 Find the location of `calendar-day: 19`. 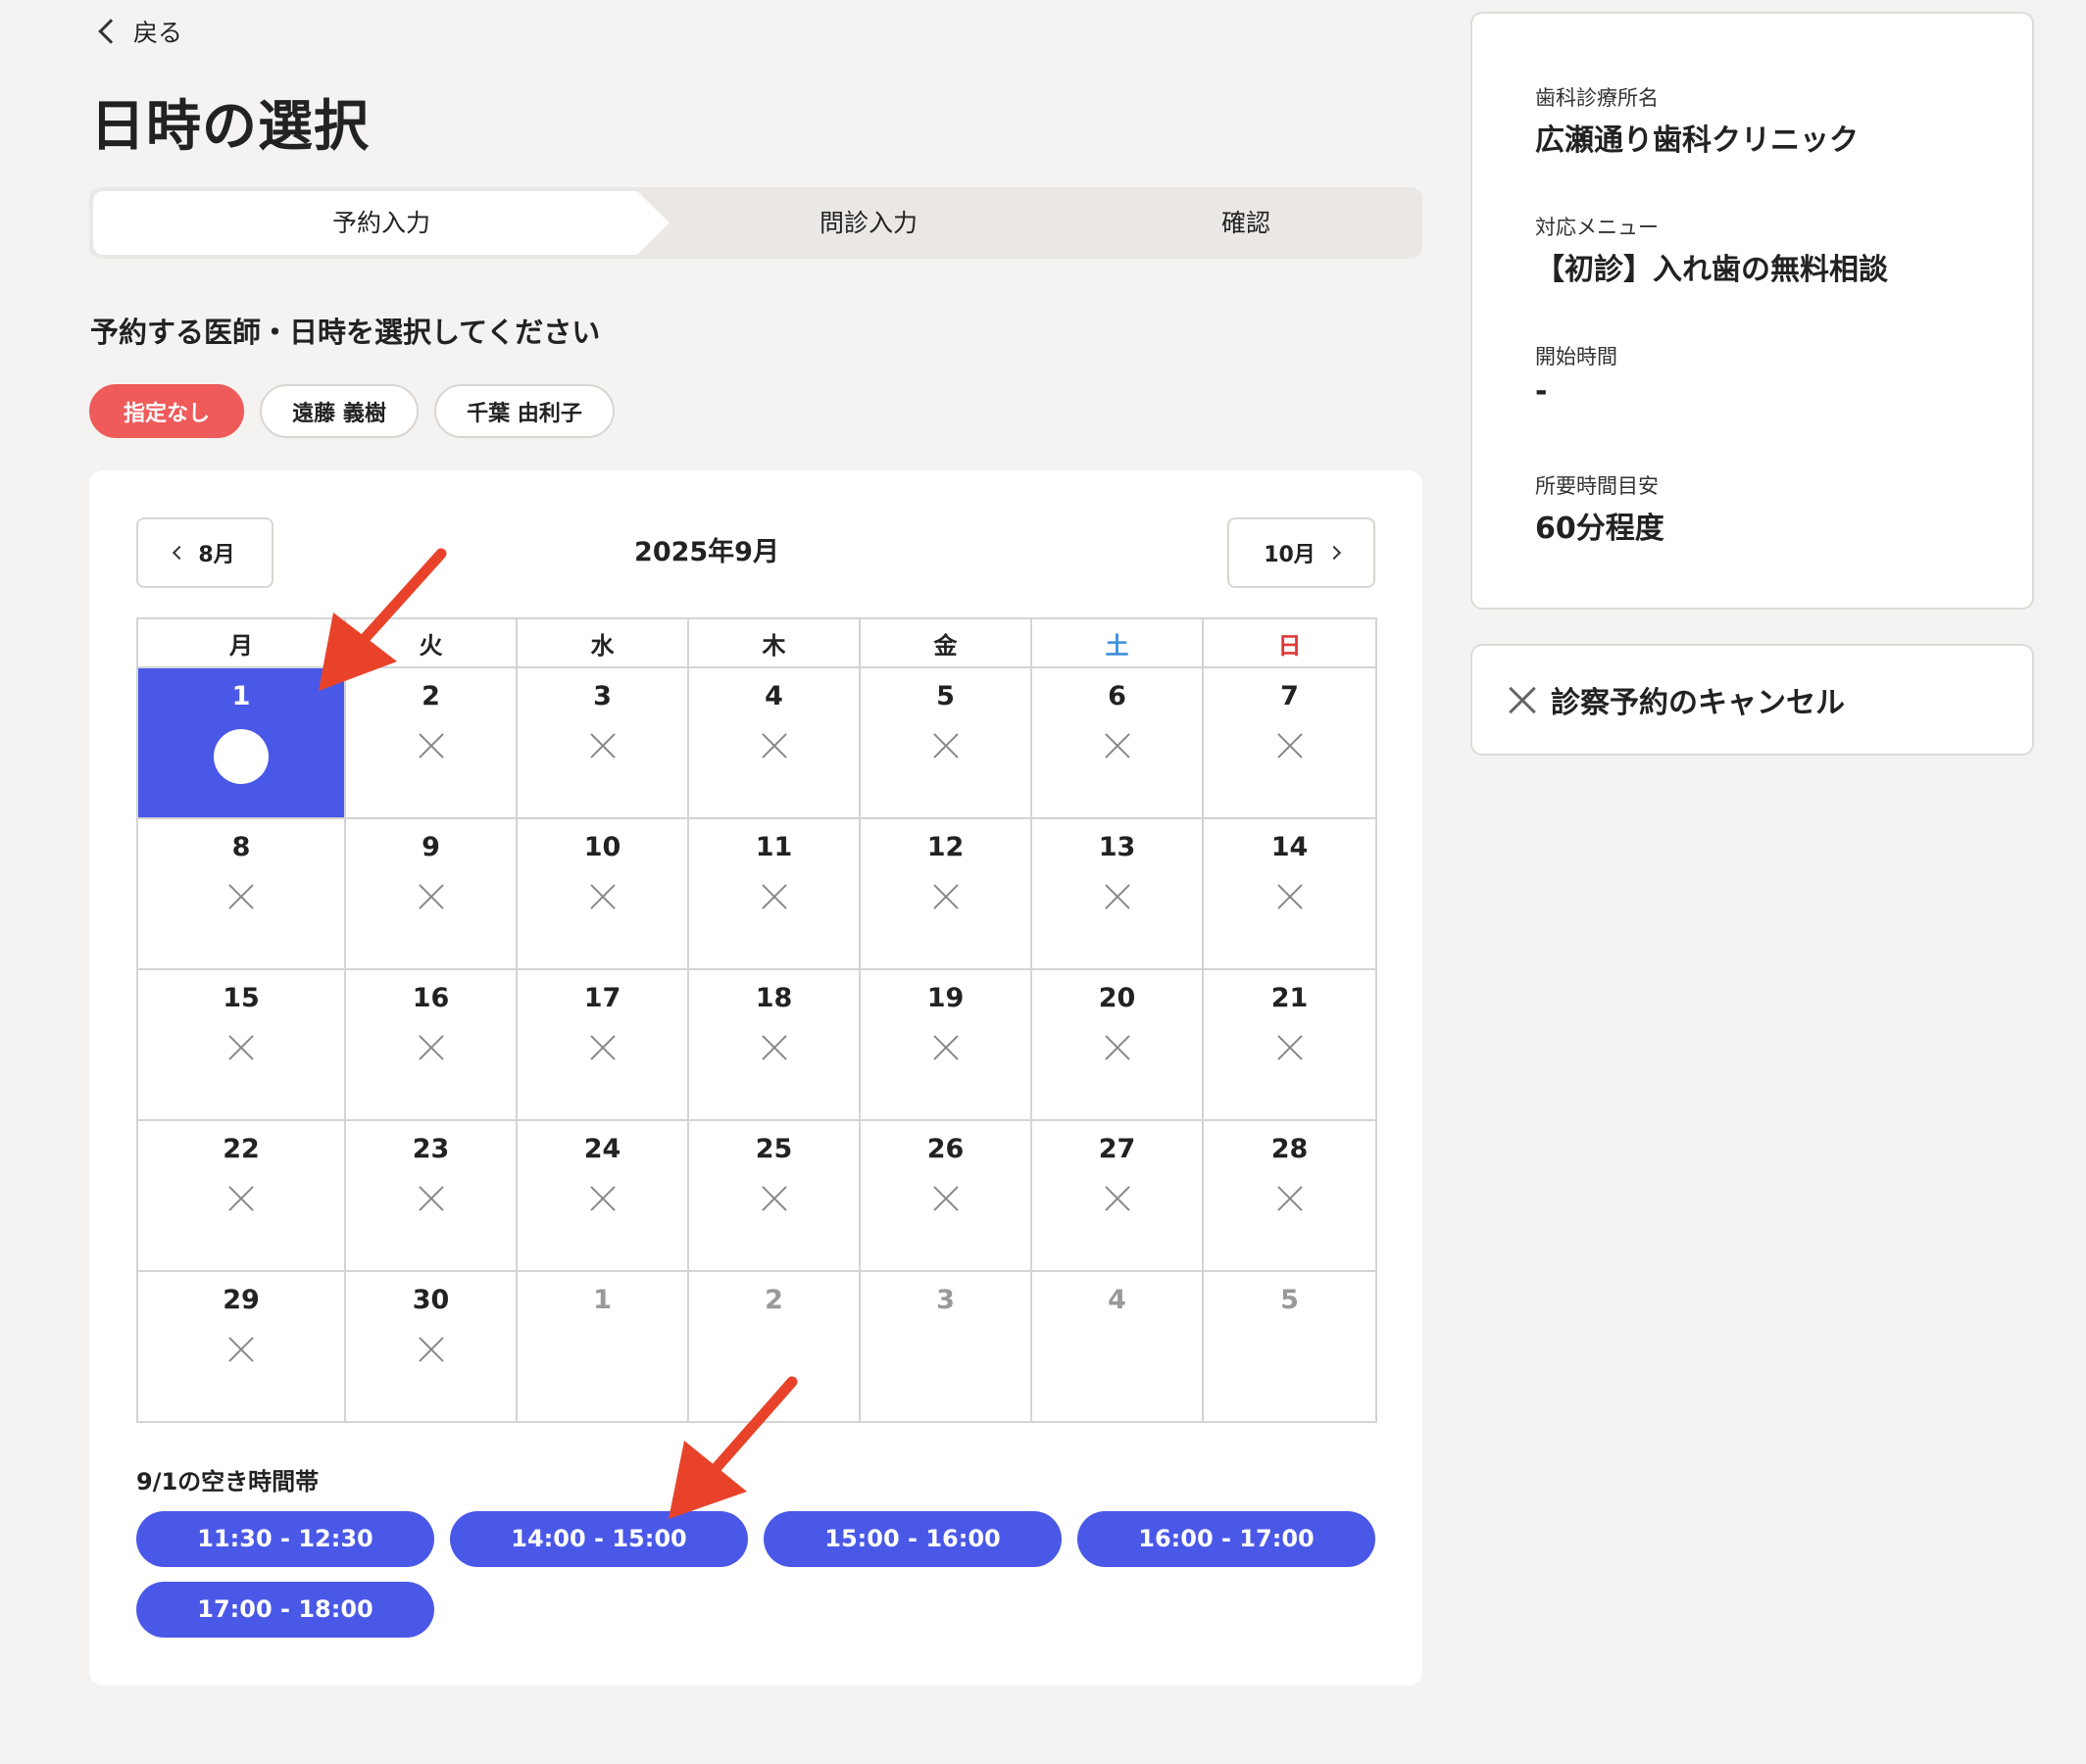

calendar-day: 19 is located at coordinates (946, 1044).